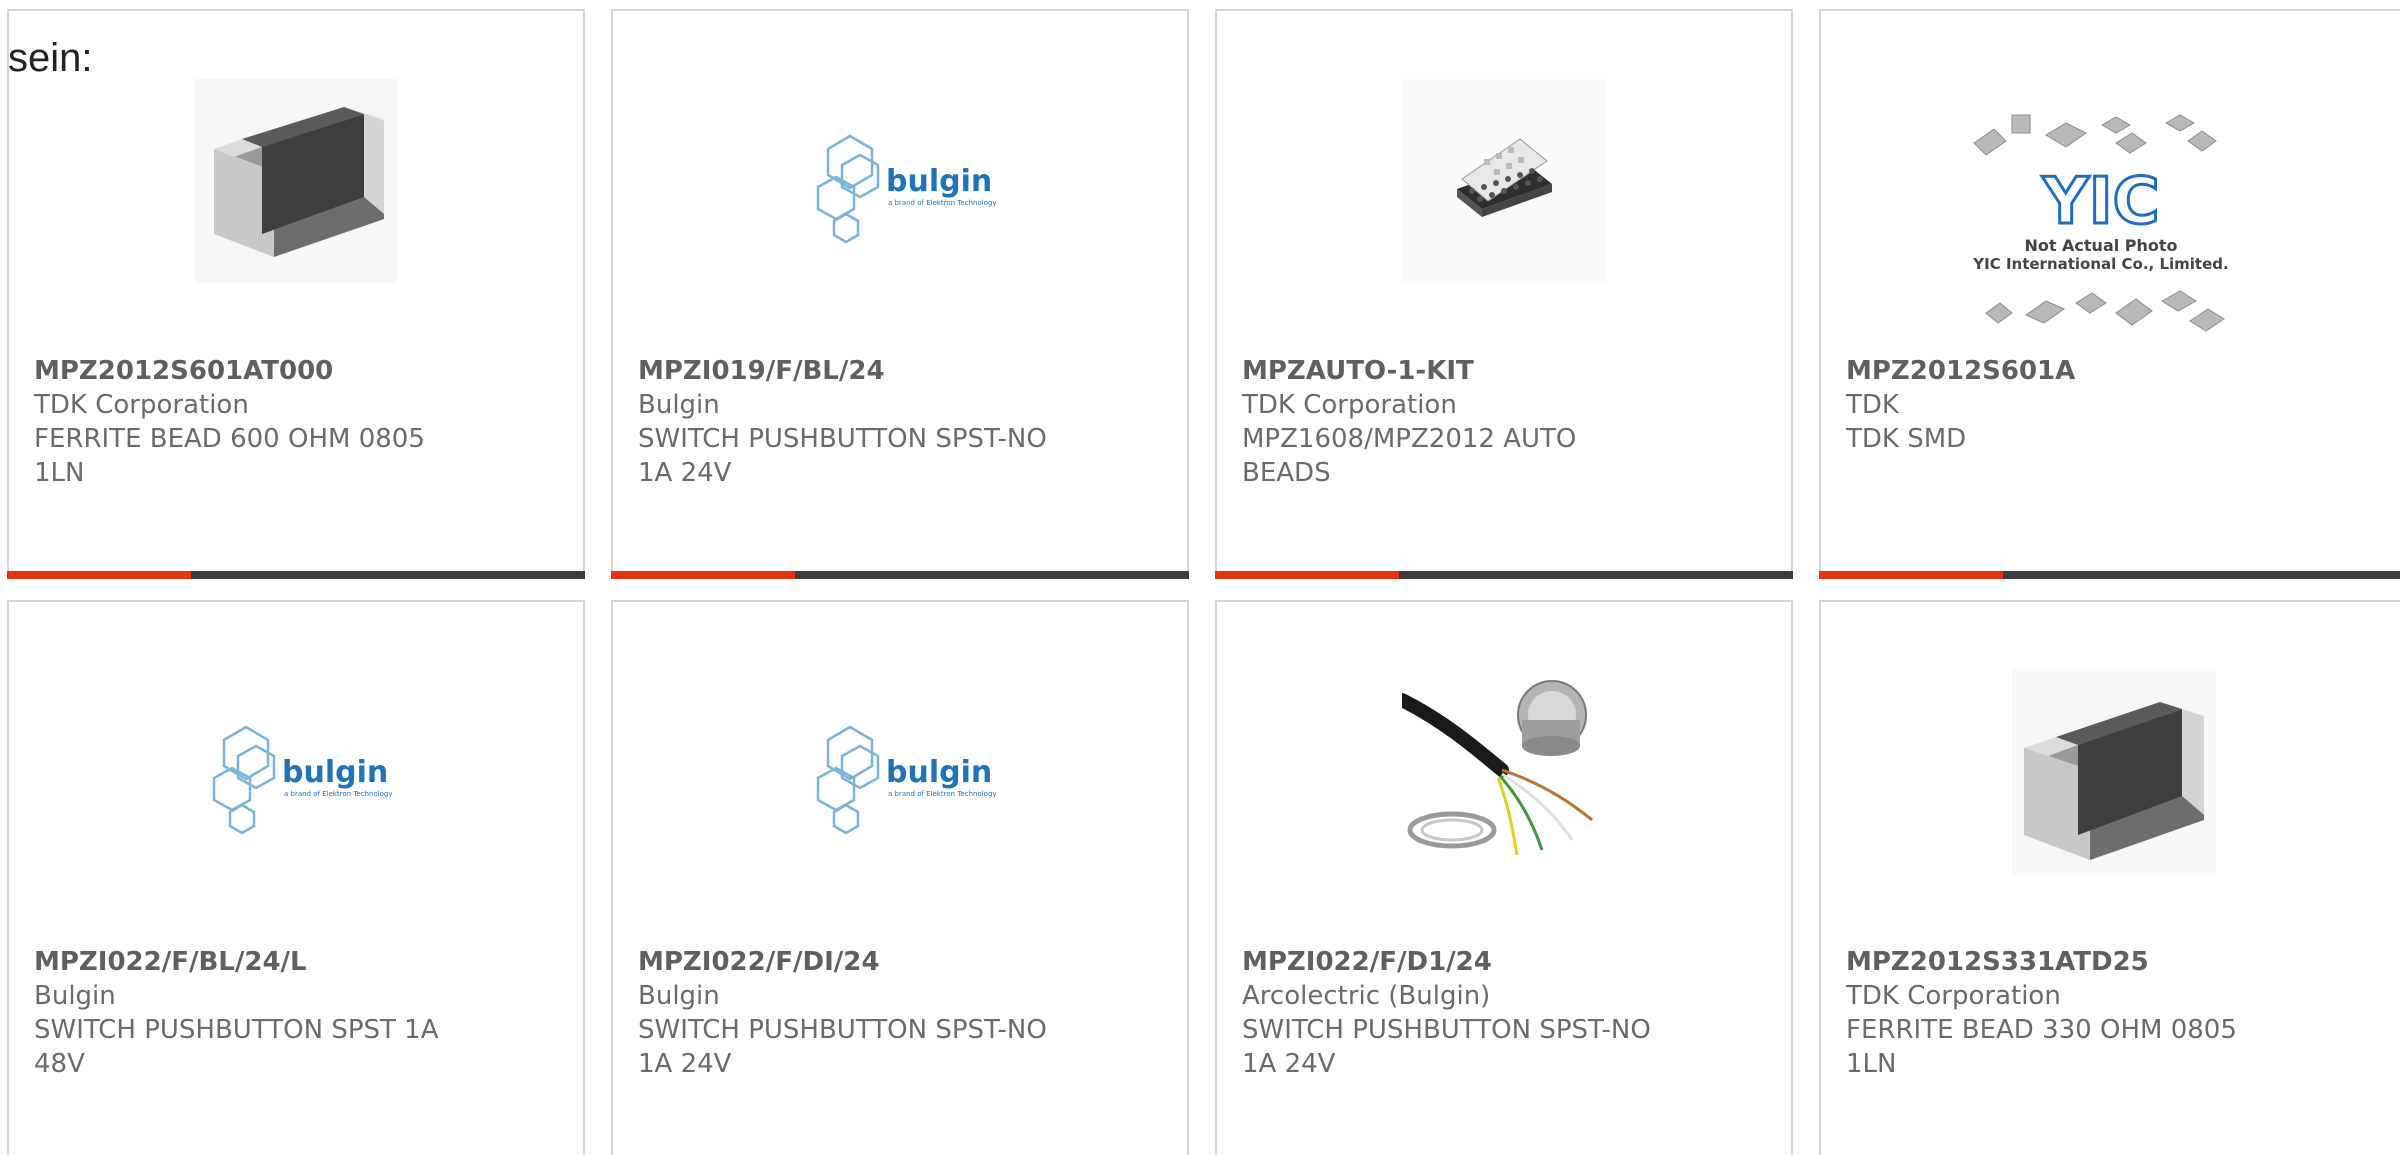  Describe the element at coordinates (1872, 405) in the screenshot. I see `manufacturer: TDK` at that location.